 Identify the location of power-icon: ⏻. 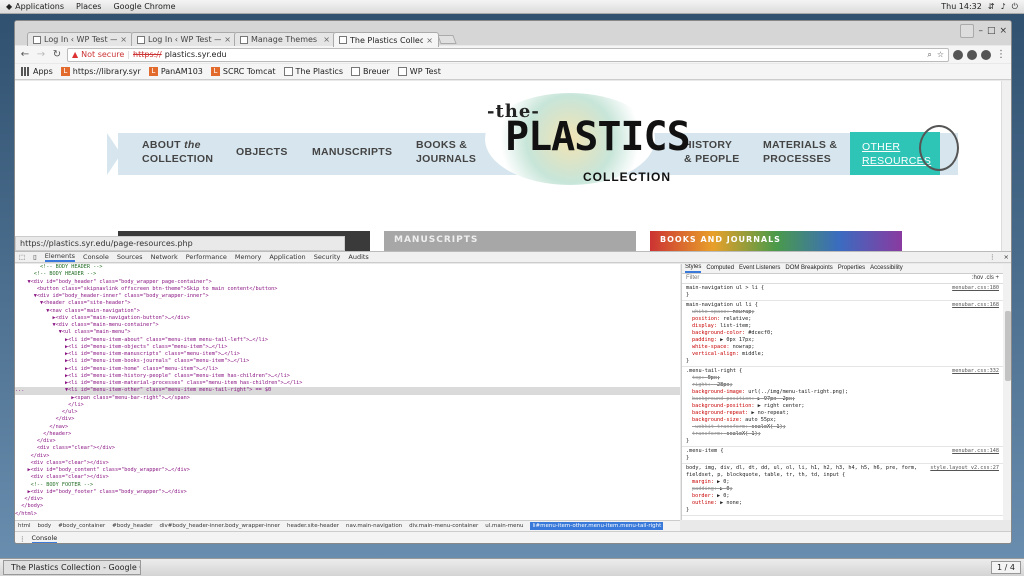
(1015, 7).